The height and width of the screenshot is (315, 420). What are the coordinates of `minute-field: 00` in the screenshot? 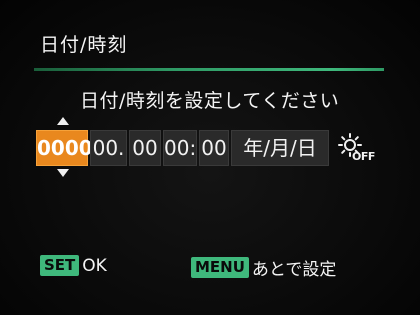 It's located at (214, 148).